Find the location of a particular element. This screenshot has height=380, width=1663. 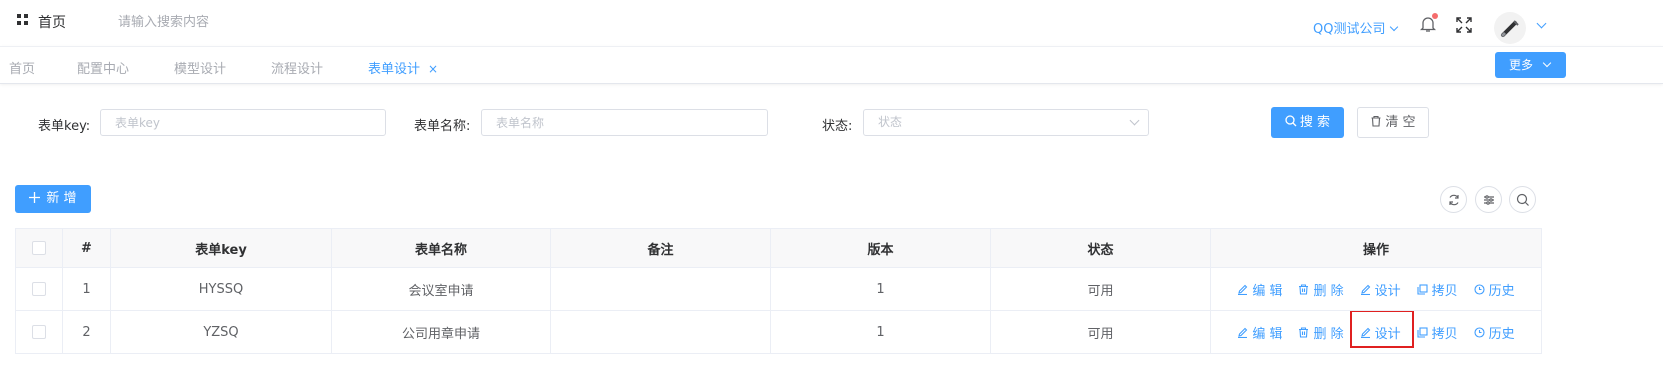

row-form-name: 公司用章申请 is located at coordinates (441, 332).